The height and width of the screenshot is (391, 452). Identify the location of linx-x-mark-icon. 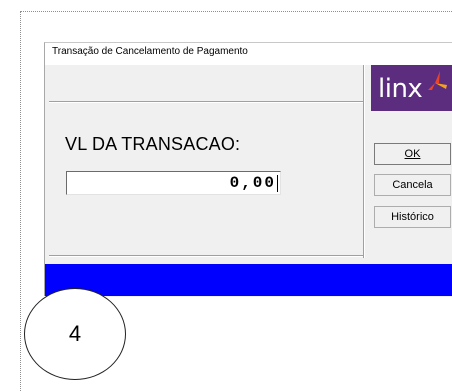
(437, 80).